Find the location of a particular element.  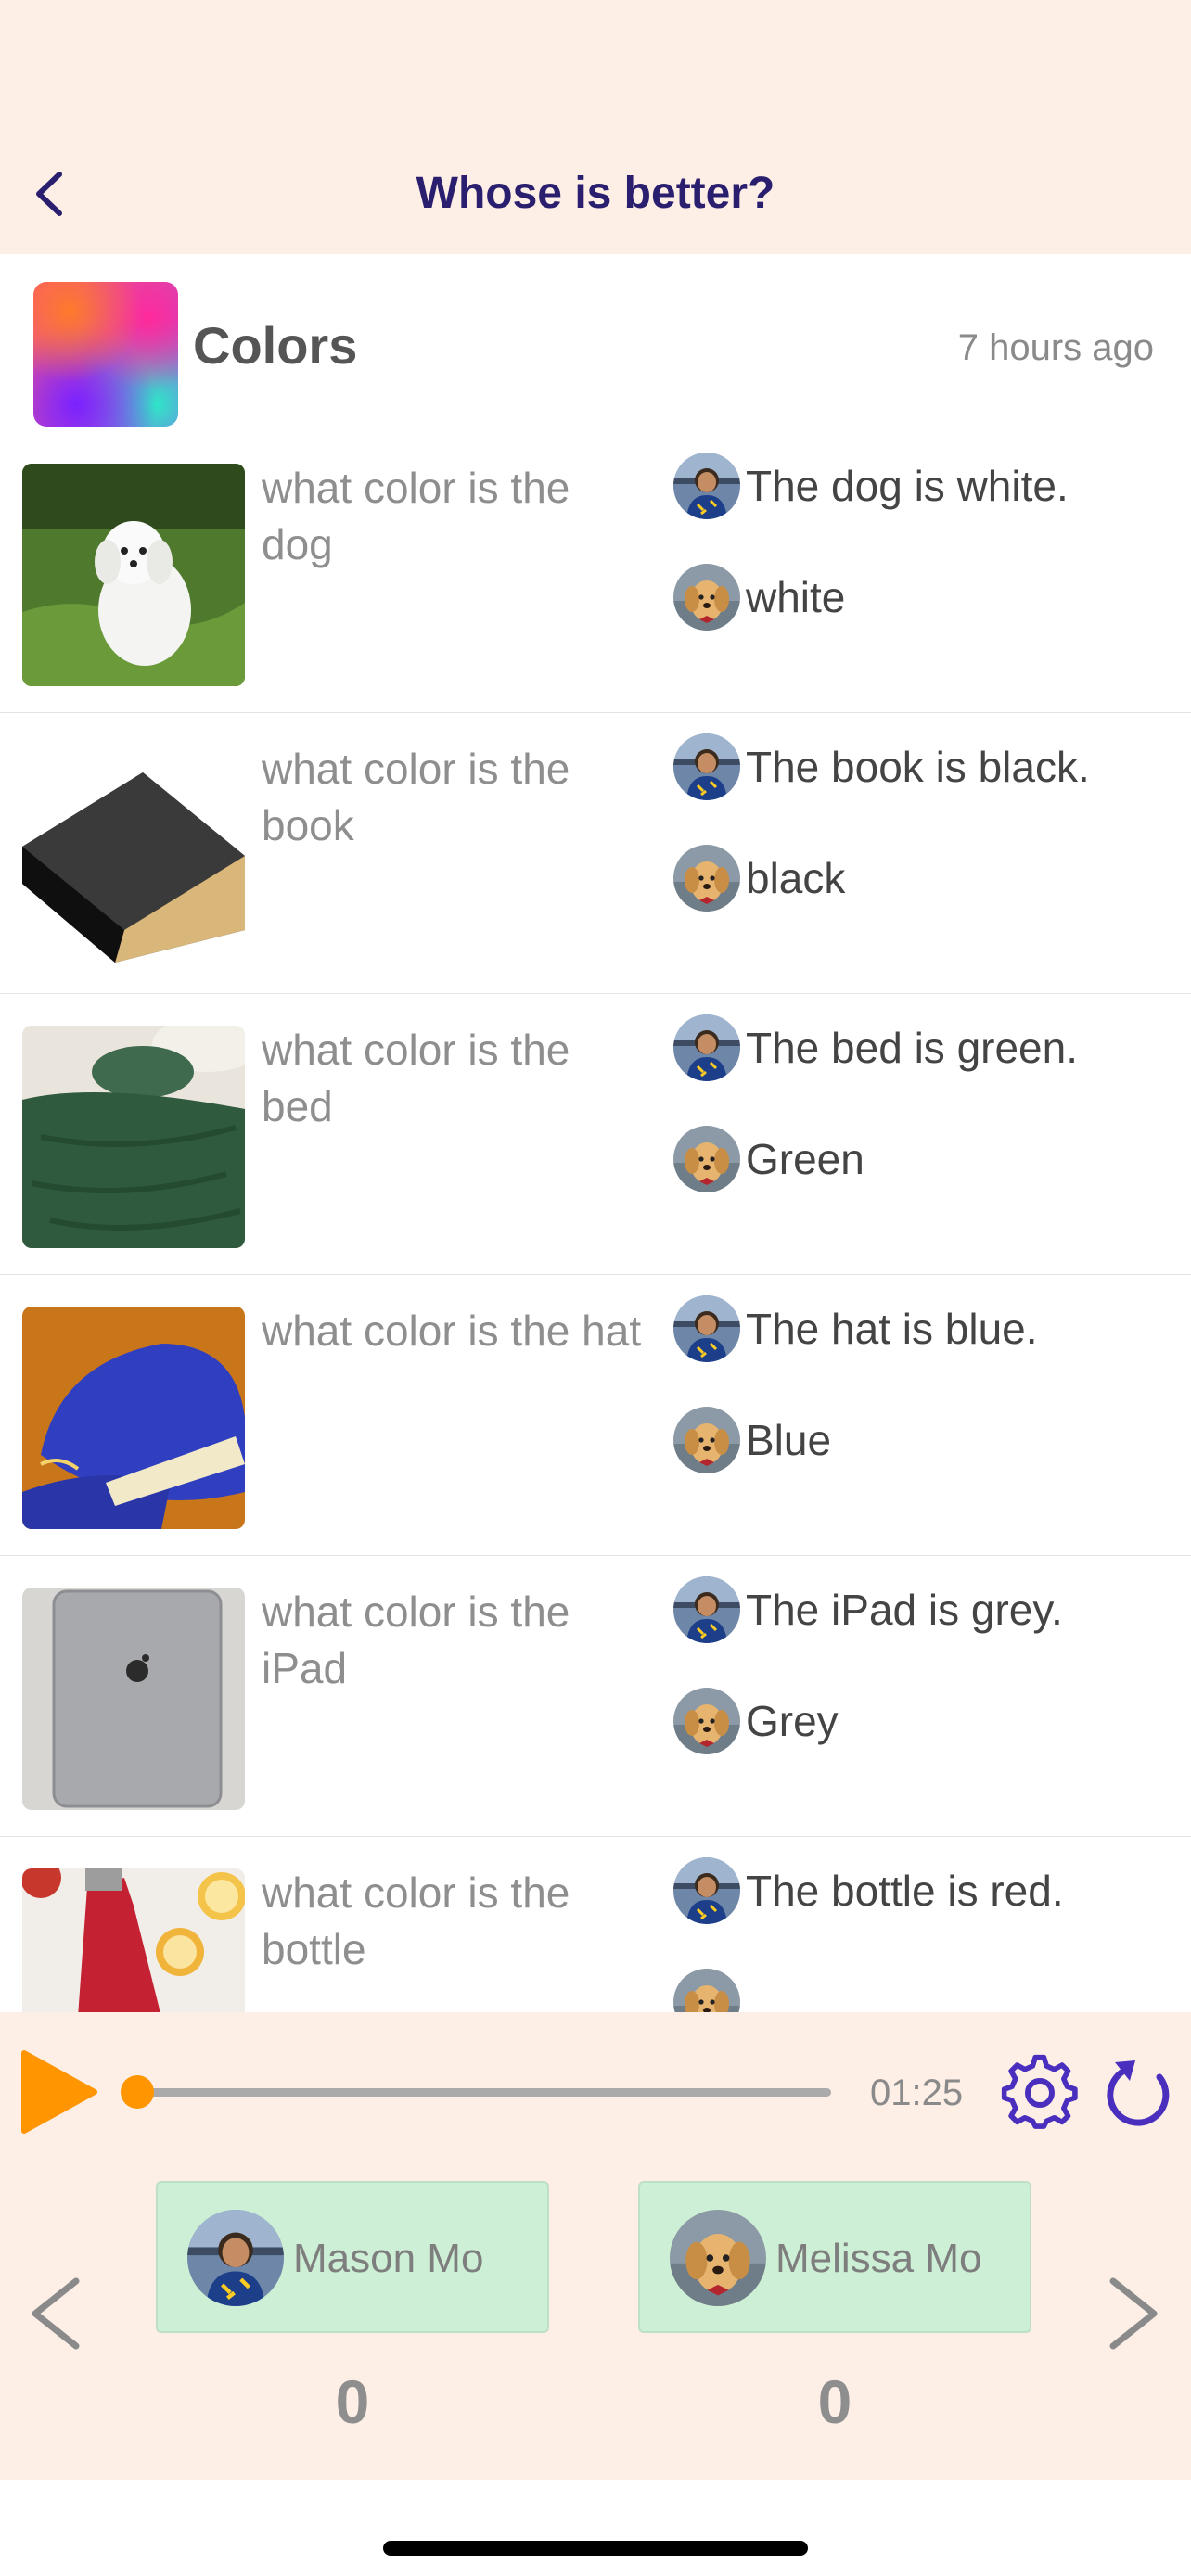

replay-button is located at coordinates (1138, 2093).